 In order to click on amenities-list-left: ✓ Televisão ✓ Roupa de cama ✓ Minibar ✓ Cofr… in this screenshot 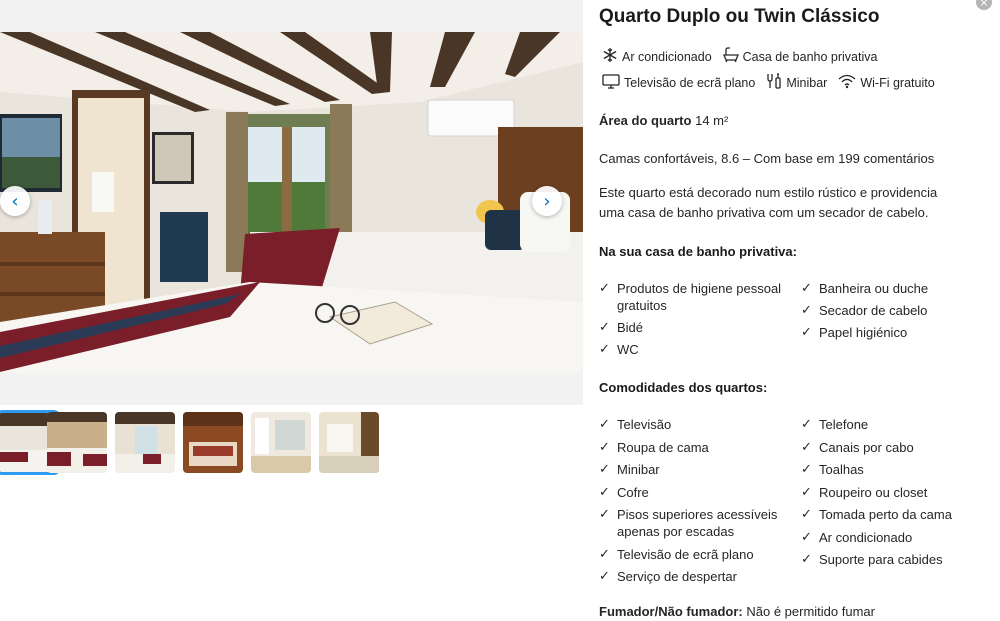, I will do `click(694, 500)`.